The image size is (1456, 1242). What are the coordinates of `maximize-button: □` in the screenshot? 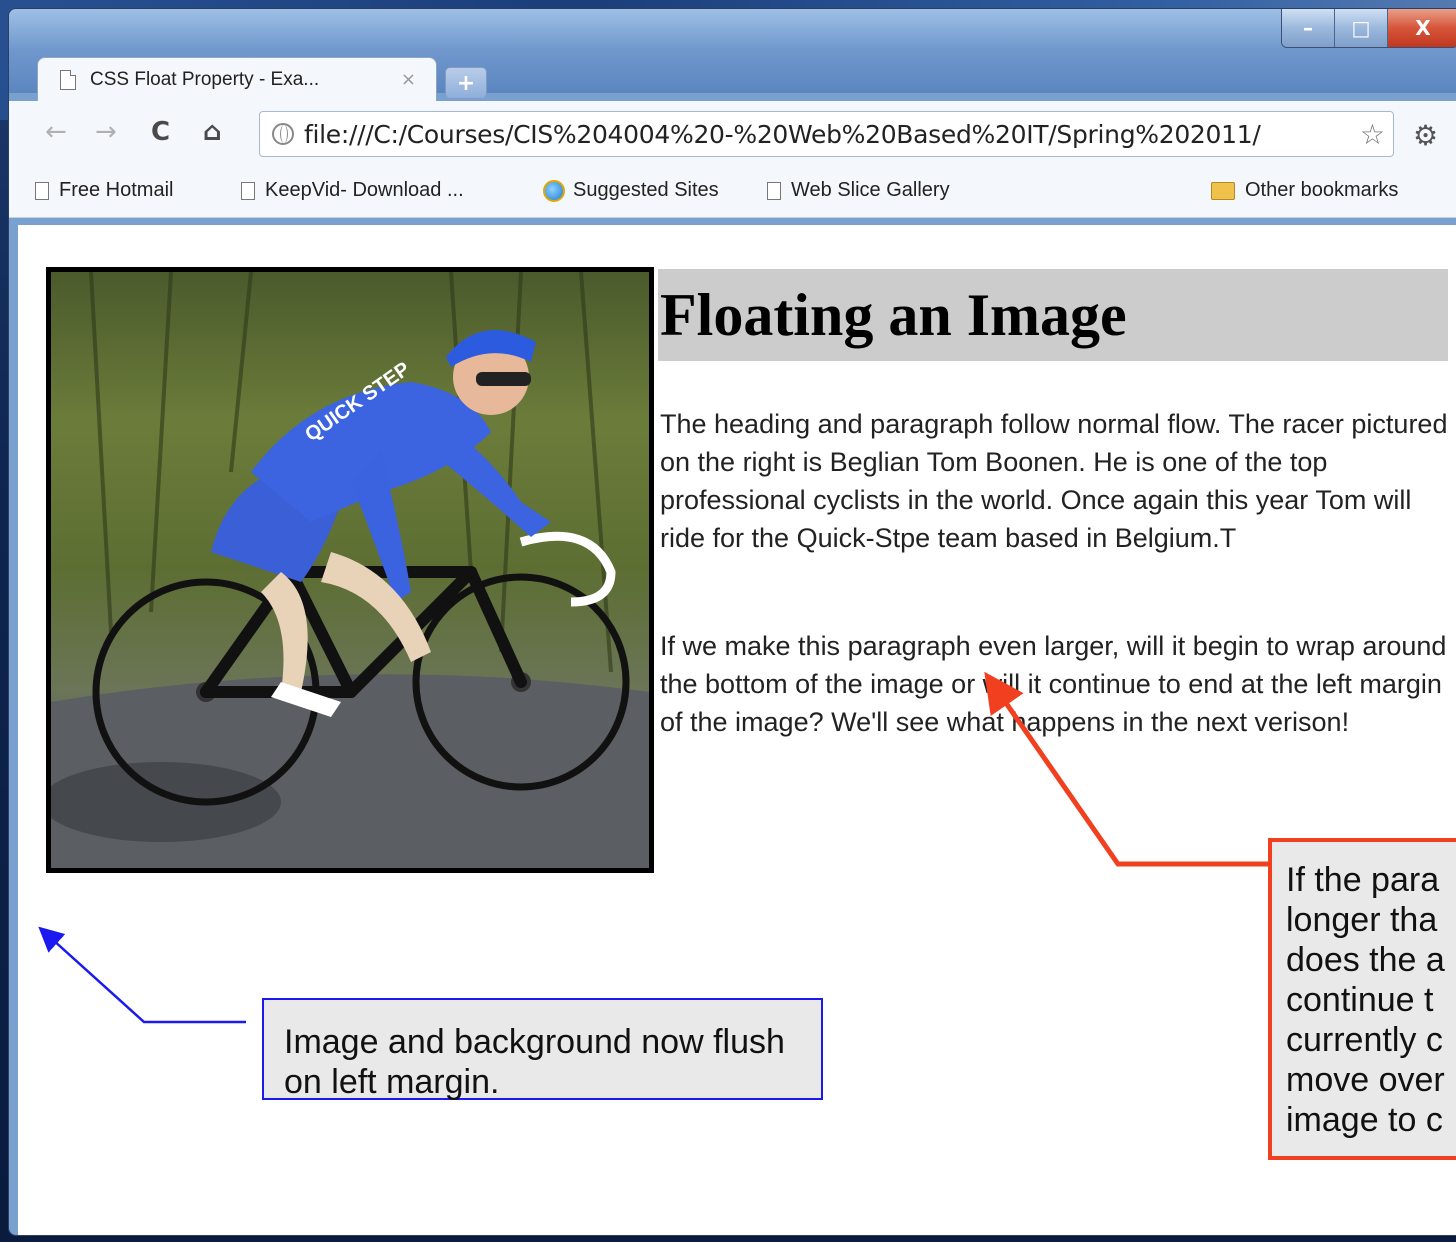 It's located at (1361, 28).